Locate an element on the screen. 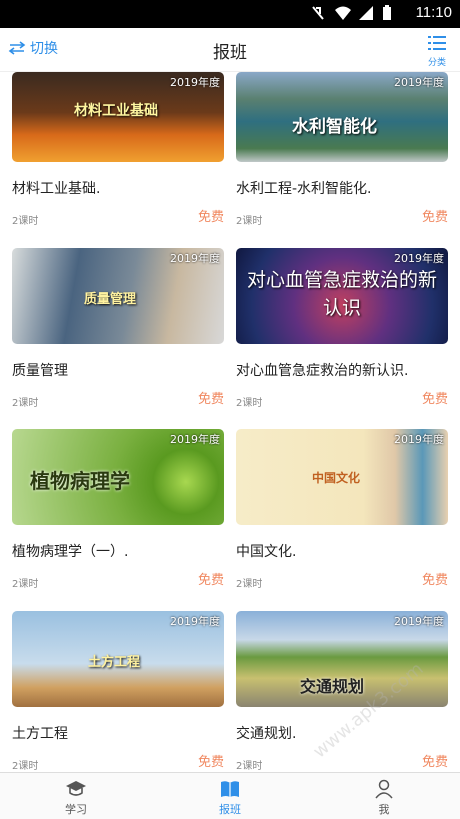  course-title: 植物病理学（一）. is located at coordinates (70, 552).